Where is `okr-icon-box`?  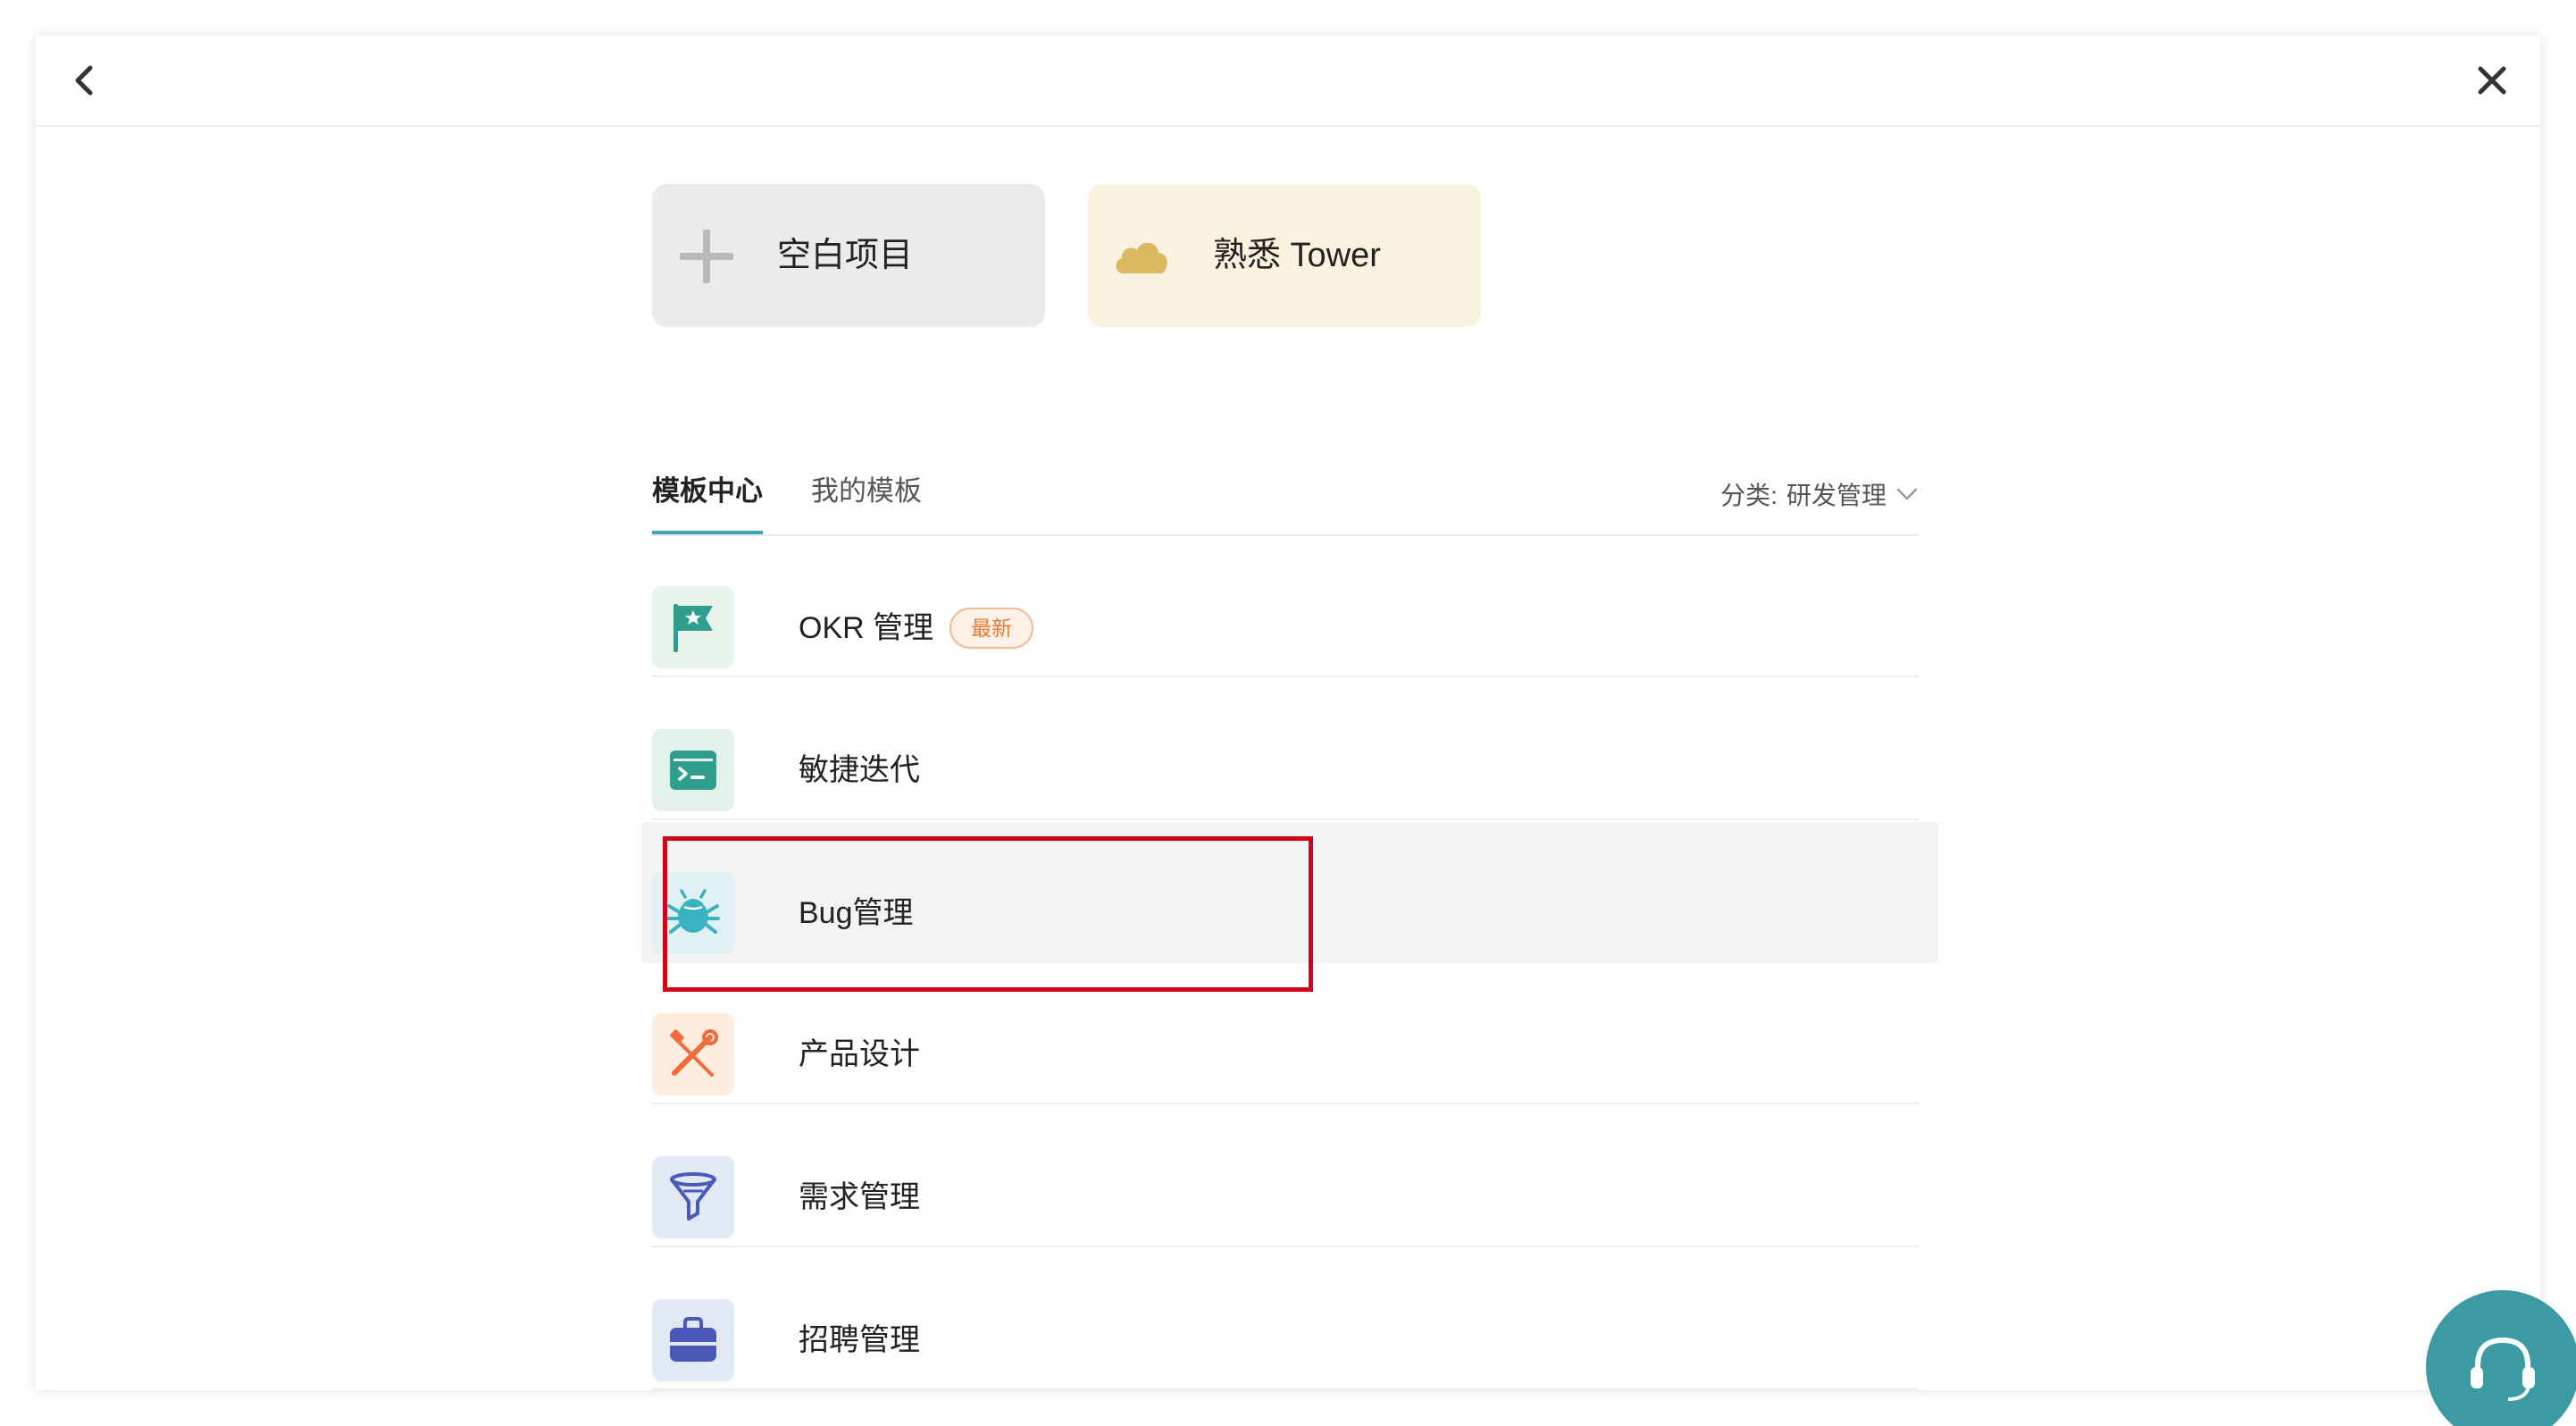
okr-icon-box is located at coordinates (693, 627).